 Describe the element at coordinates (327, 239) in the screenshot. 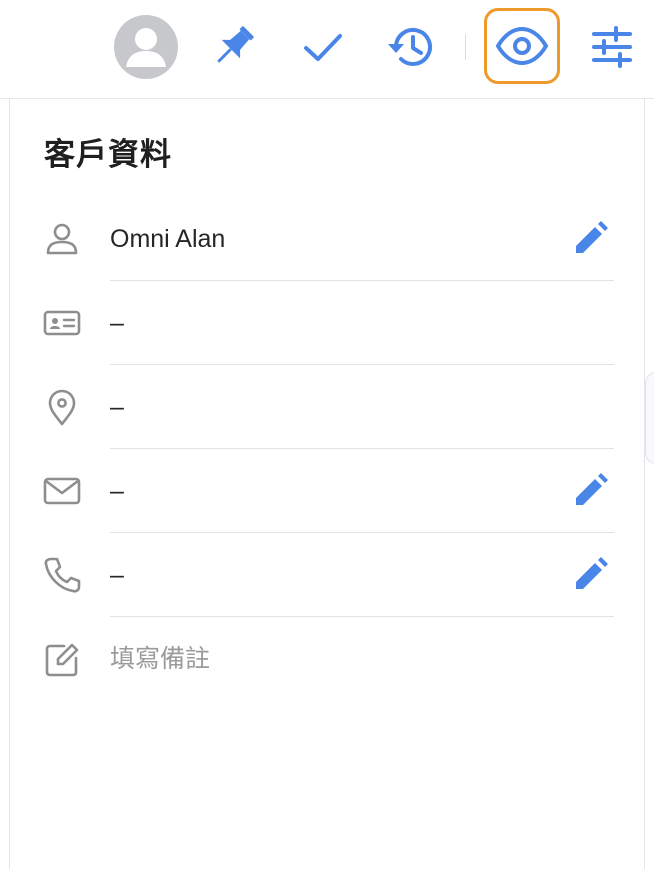

I see `customer-name-row: Omni Alan` at that location.